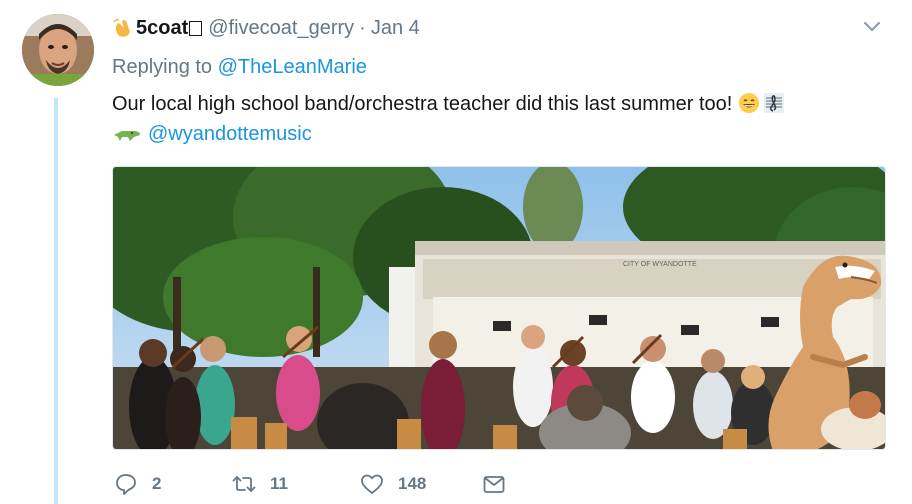  I want to click on reply-icon, so click(126, 484).